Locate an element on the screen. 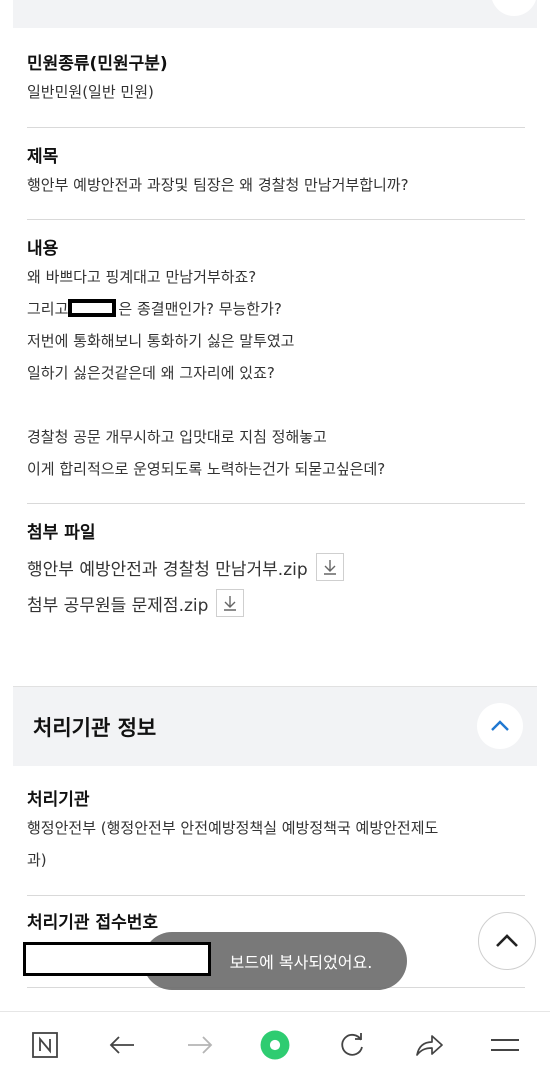 The width and height of the screenshot is (550, 1078). agency-section-title: 처리기관 정보 is located at coordinates (95, 728).